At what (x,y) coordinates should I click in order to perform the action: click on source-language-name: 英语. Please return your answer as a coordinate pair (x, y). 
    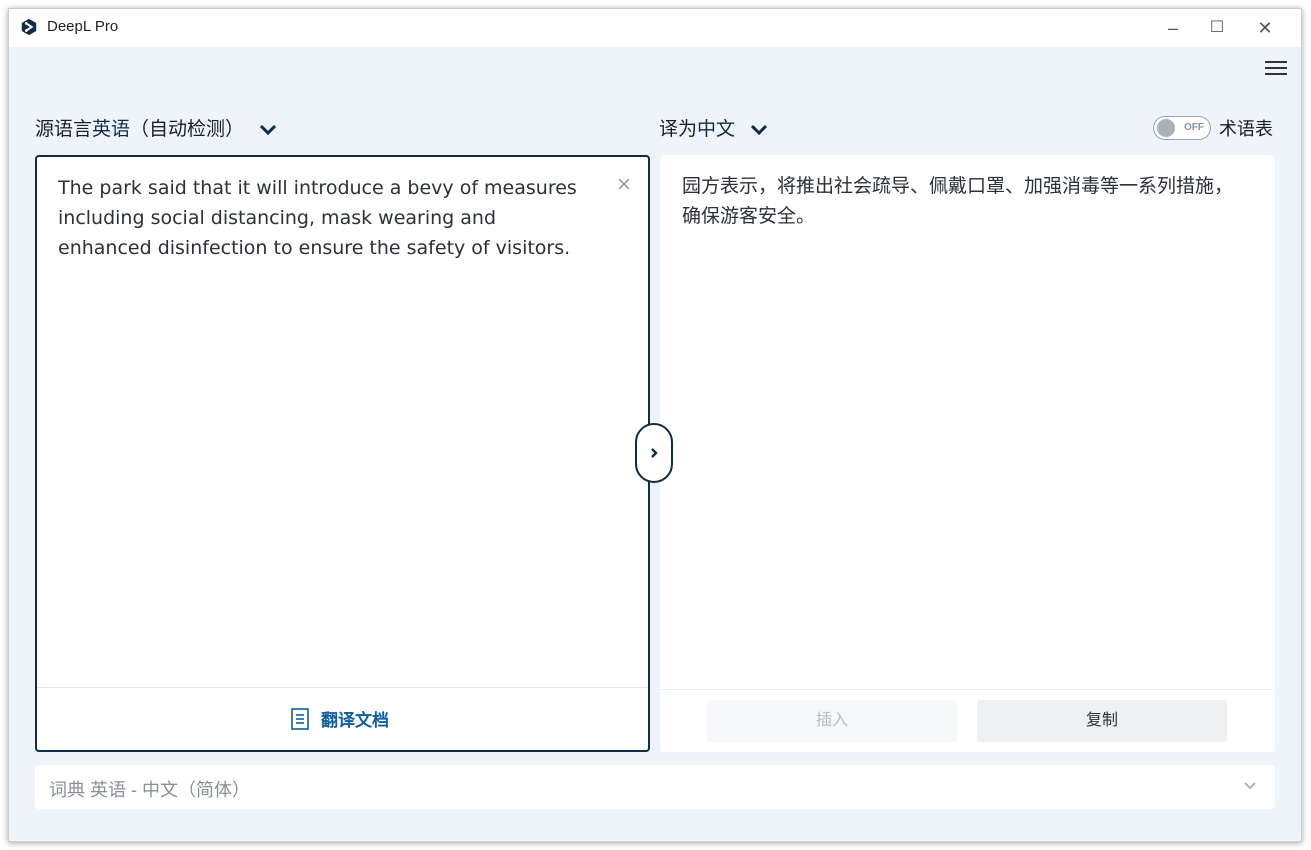
    Looking at the image, I should click on (111, 129).